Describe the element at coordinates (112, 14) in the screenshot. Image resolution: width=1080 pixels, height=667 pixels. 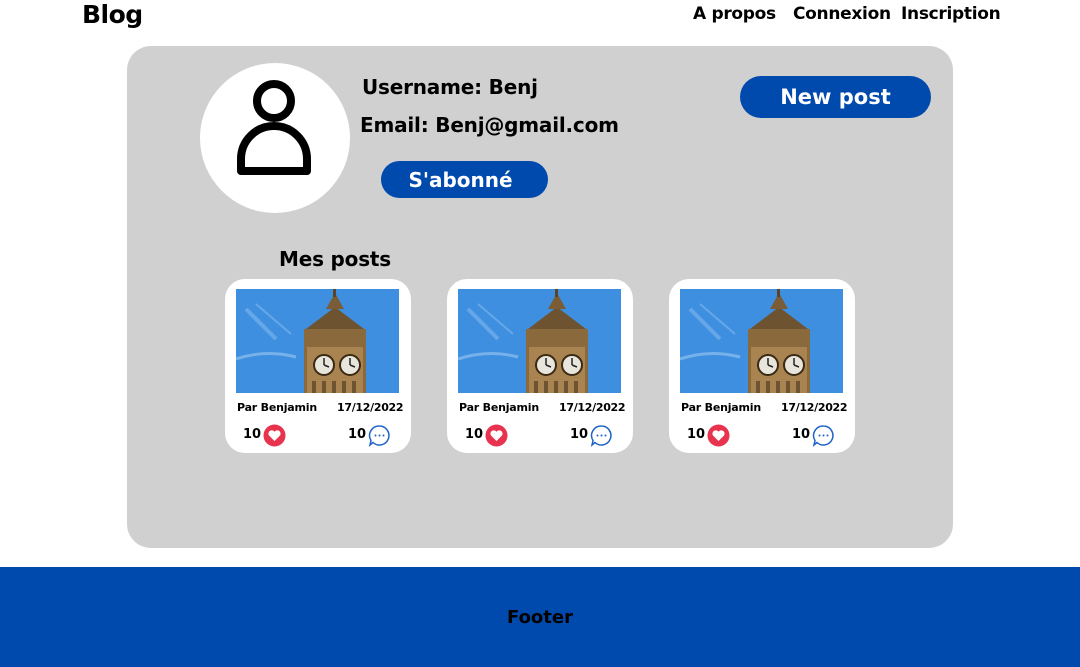
I see `site-logo: Blog` at that location.